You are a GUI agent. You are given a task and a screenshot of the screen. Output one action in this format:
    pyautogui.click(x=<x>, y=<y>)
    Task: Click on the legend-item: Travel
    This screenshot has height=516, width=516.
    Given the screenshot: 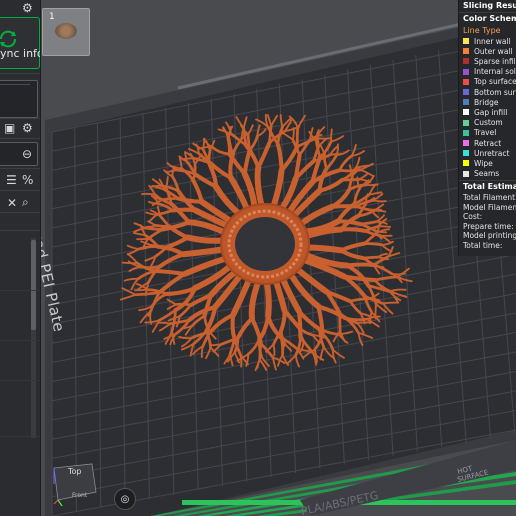 What is the action you would take?
    pyautogui.click(x=479, y=133)
    